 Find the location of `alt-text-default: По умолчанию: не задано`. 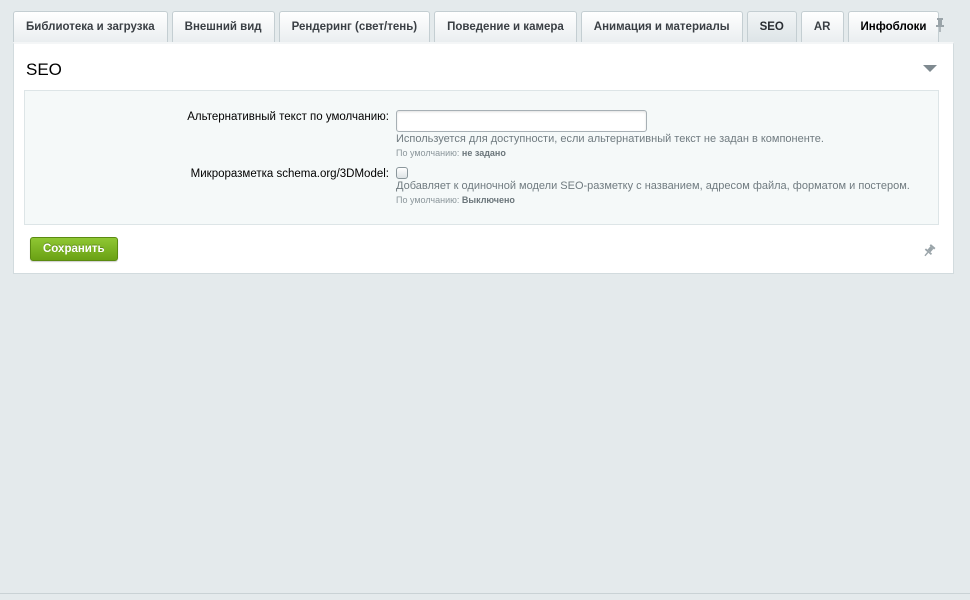

alt-text-default: По умолчанию: не задано is located at coordinates (451, 153).